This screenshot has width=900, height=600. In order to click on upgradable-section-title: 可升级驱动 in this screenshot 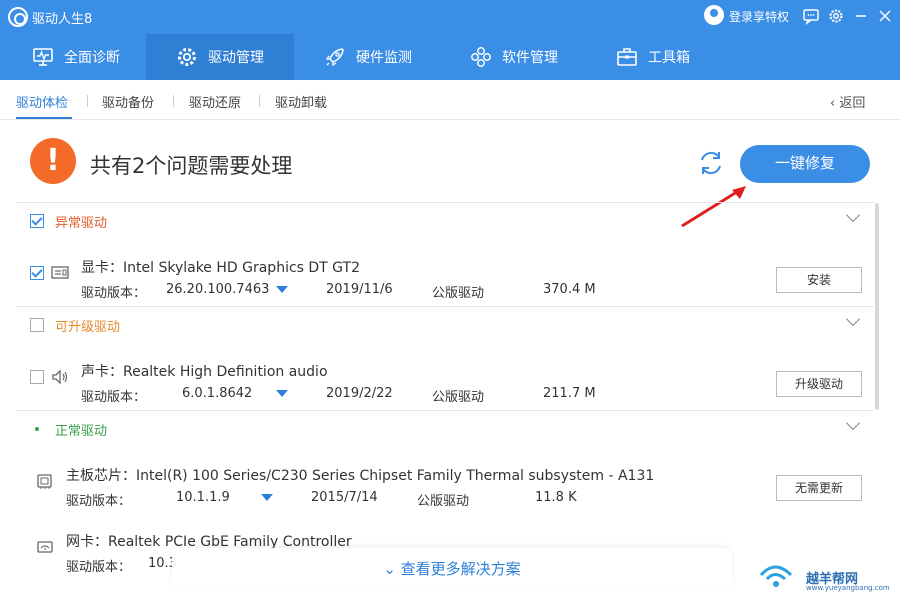, I will do `click(88, 327)`.